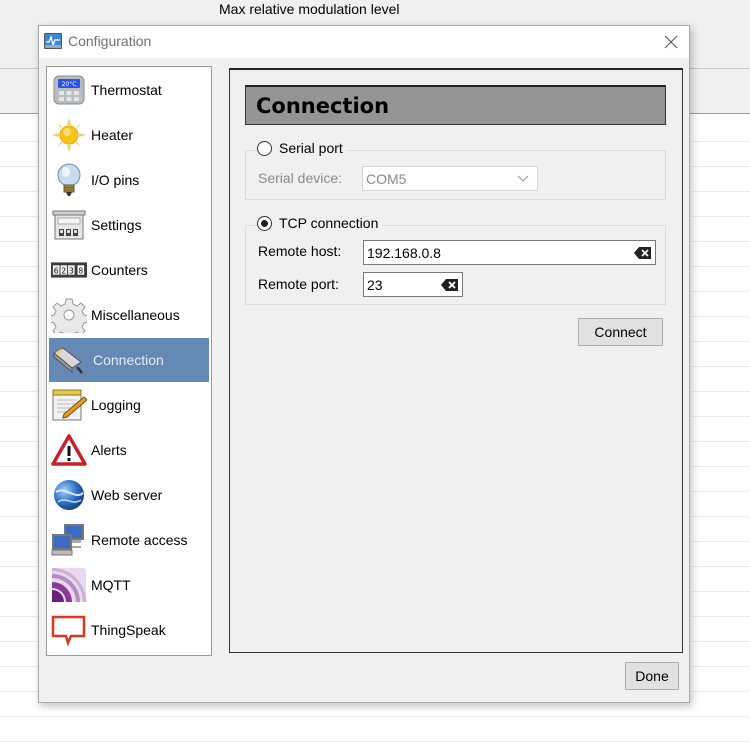 The width and height of the screenshot is (750, 752). I want to click on chevron-down-icon, so click(523, 178).